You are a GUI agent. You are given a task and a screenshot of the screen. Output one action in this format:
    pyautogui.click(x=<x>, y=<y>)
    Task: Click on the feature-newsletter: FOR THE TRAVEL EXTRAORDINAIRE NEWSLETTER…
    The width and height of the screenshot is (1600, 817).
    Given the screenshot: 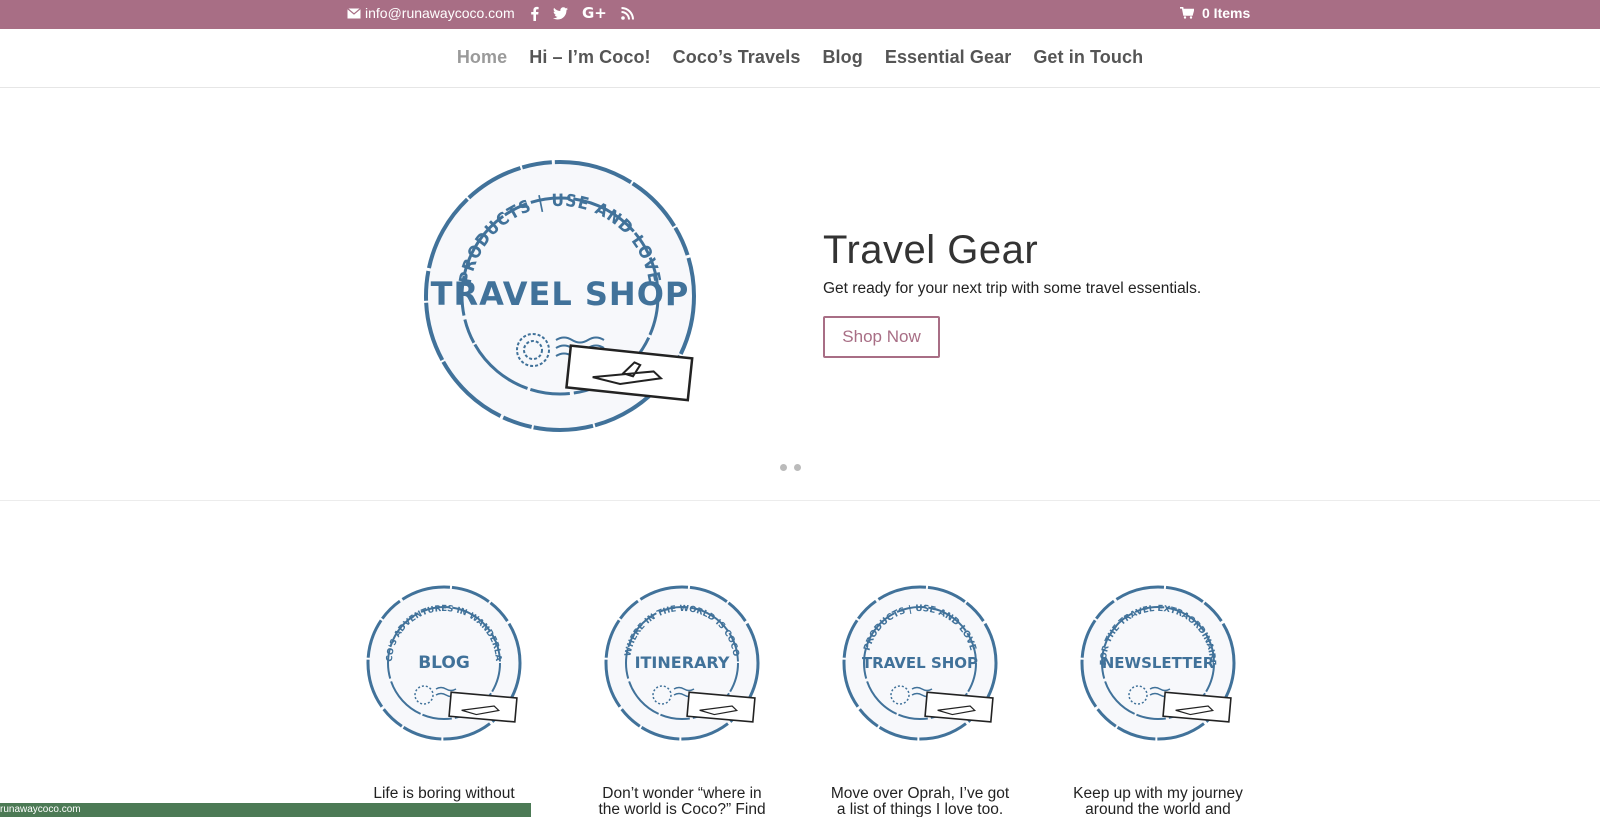 What is the action you would take?
    pyautogui.click(x=1158, y=700)
    